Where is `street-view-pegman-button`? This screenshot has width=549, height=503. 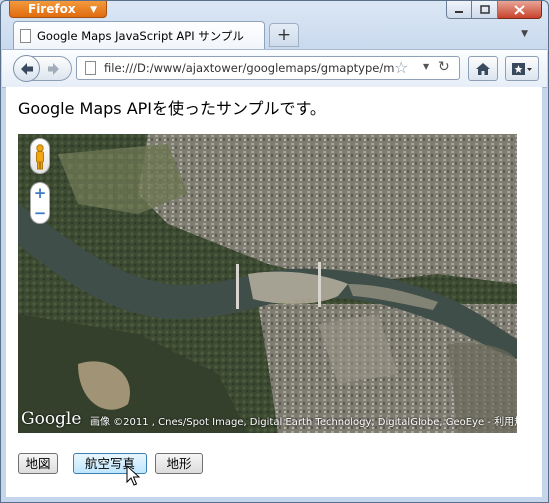 street-view-pegman-button is located at coordinates (40, 156).